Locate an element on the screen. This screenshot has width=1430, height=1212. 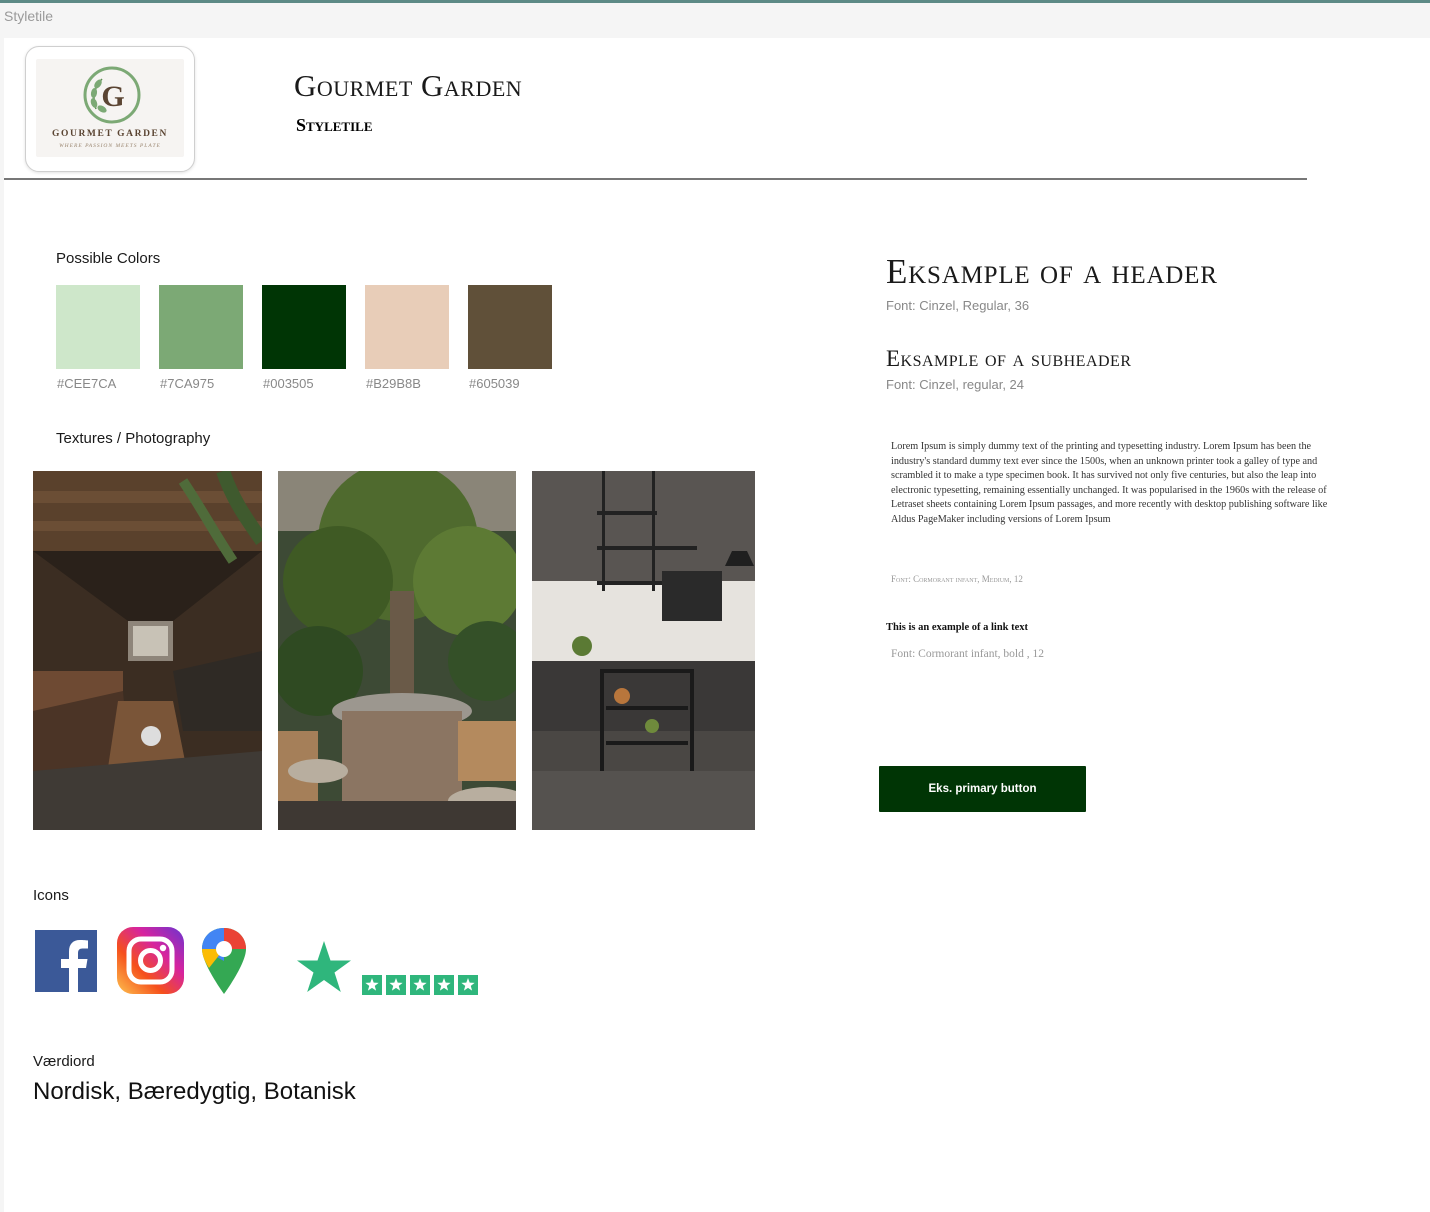
logo-monogram-letter: G is located at coordinates (112, 96).